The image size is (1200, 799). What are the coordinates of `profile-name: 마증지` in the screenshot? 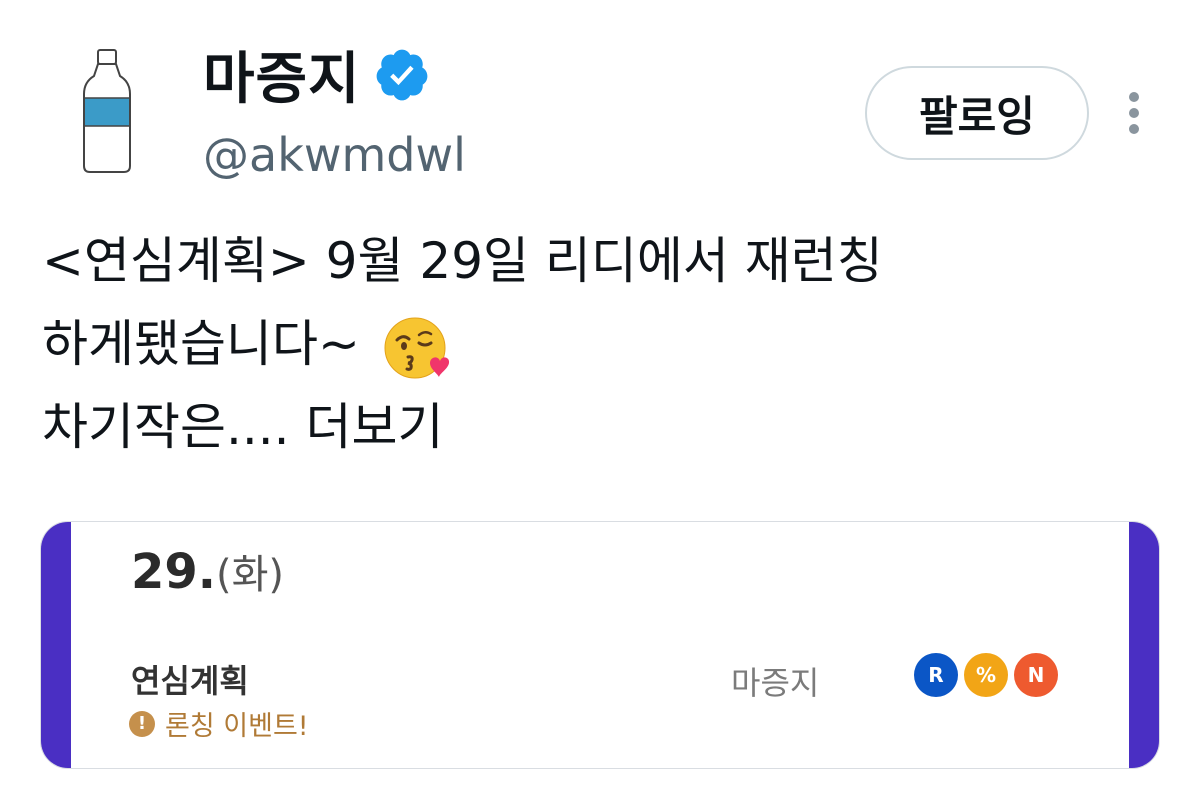 It's located at (282, 74).